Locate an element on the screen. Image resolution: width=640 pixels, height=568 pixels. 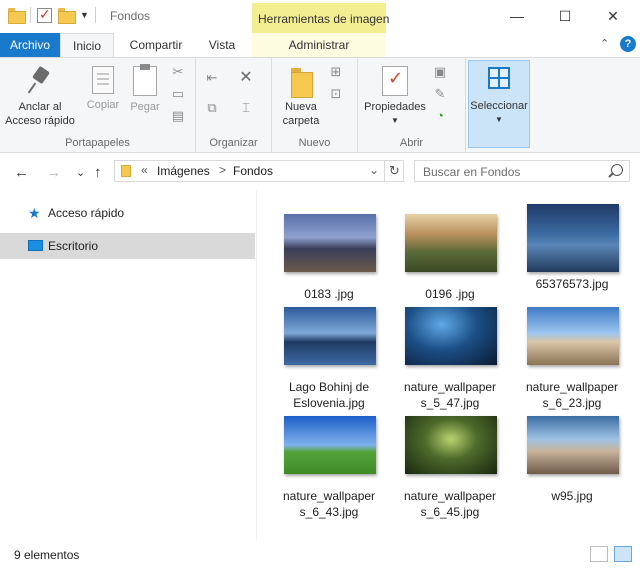
details-view-button is located at coordinates (599, 554).